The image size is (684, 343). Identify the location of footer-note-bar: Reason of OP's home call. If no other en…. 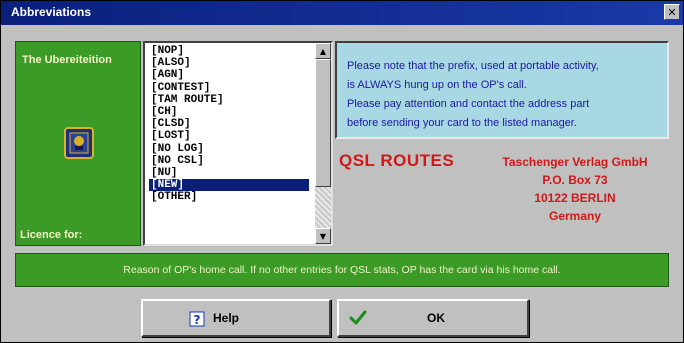
(342, 270).